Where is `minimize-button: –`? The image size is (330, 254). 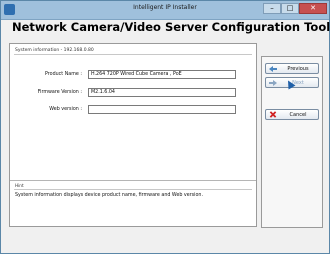 minimize-button: – is located at coordinates (272, 8).